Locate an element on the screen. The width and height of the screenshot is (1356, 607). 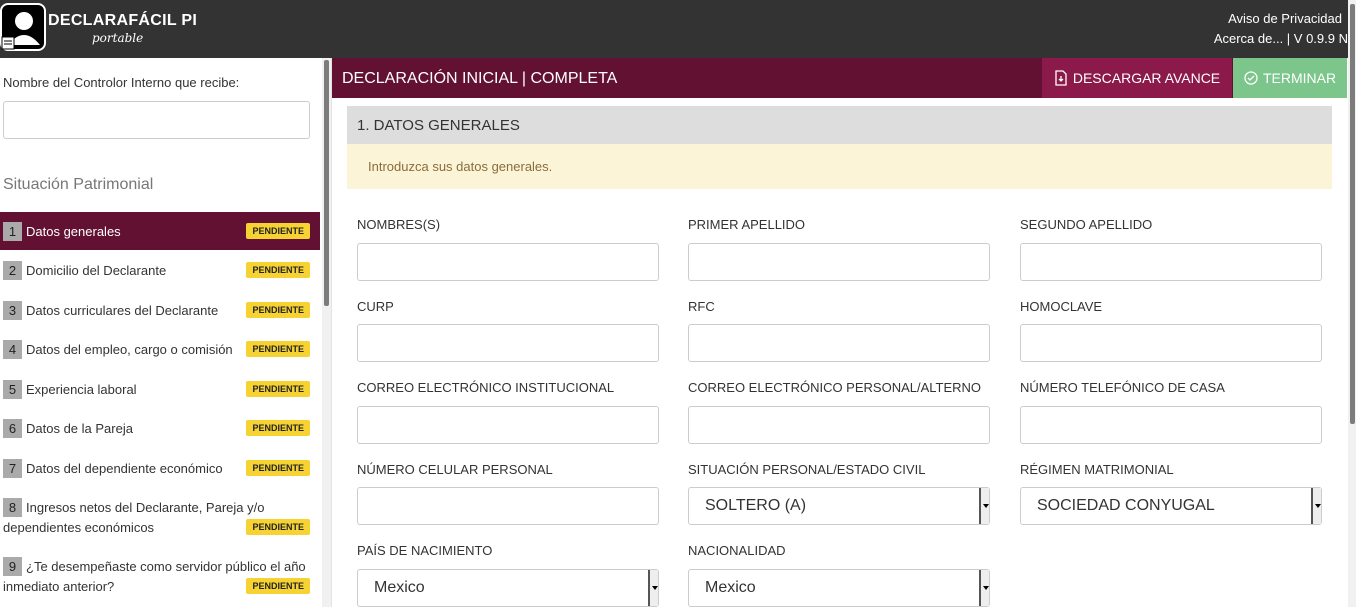
step-number: 5 is located at coordinates (12, 389).